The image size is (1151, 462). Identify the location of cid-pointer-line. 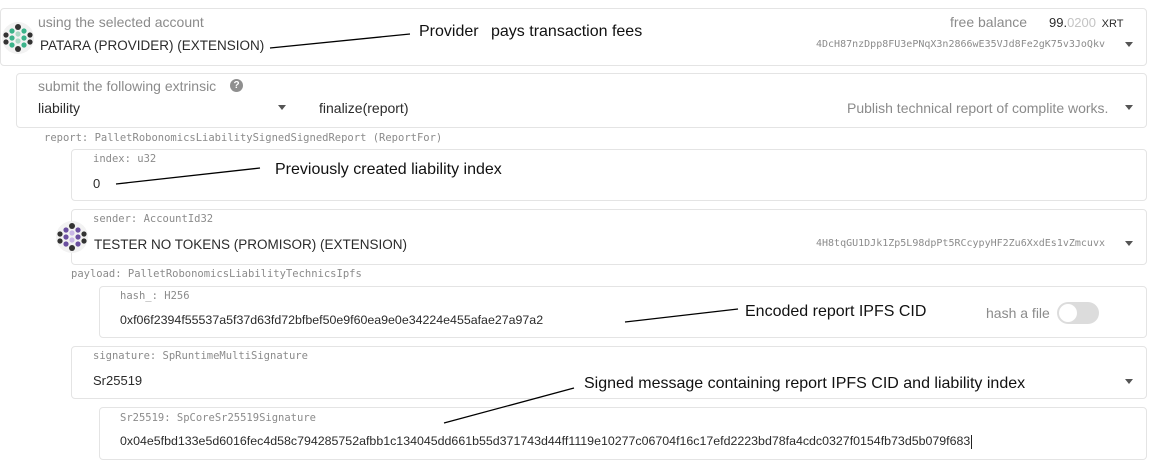
(681, 315).